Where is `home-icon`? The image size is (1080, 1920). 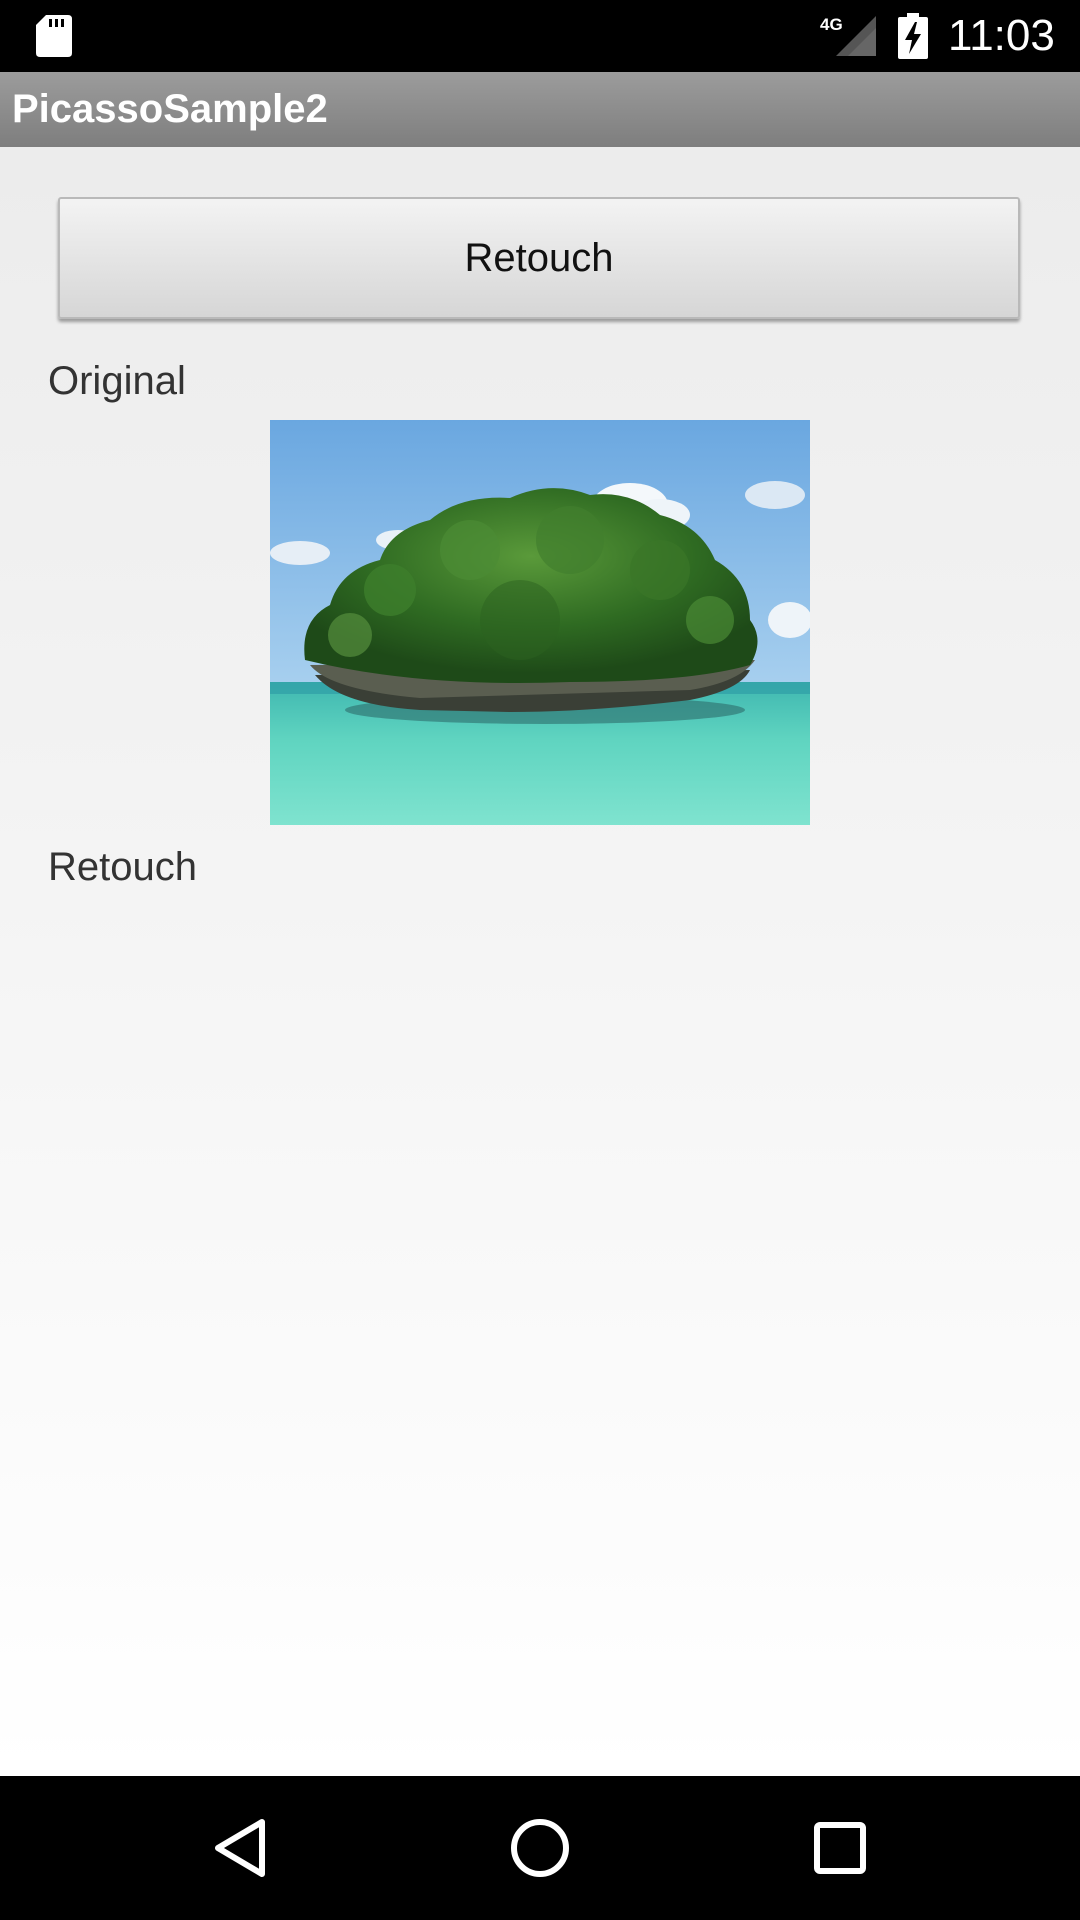
home-icon is located at coordinates (540, 1848).